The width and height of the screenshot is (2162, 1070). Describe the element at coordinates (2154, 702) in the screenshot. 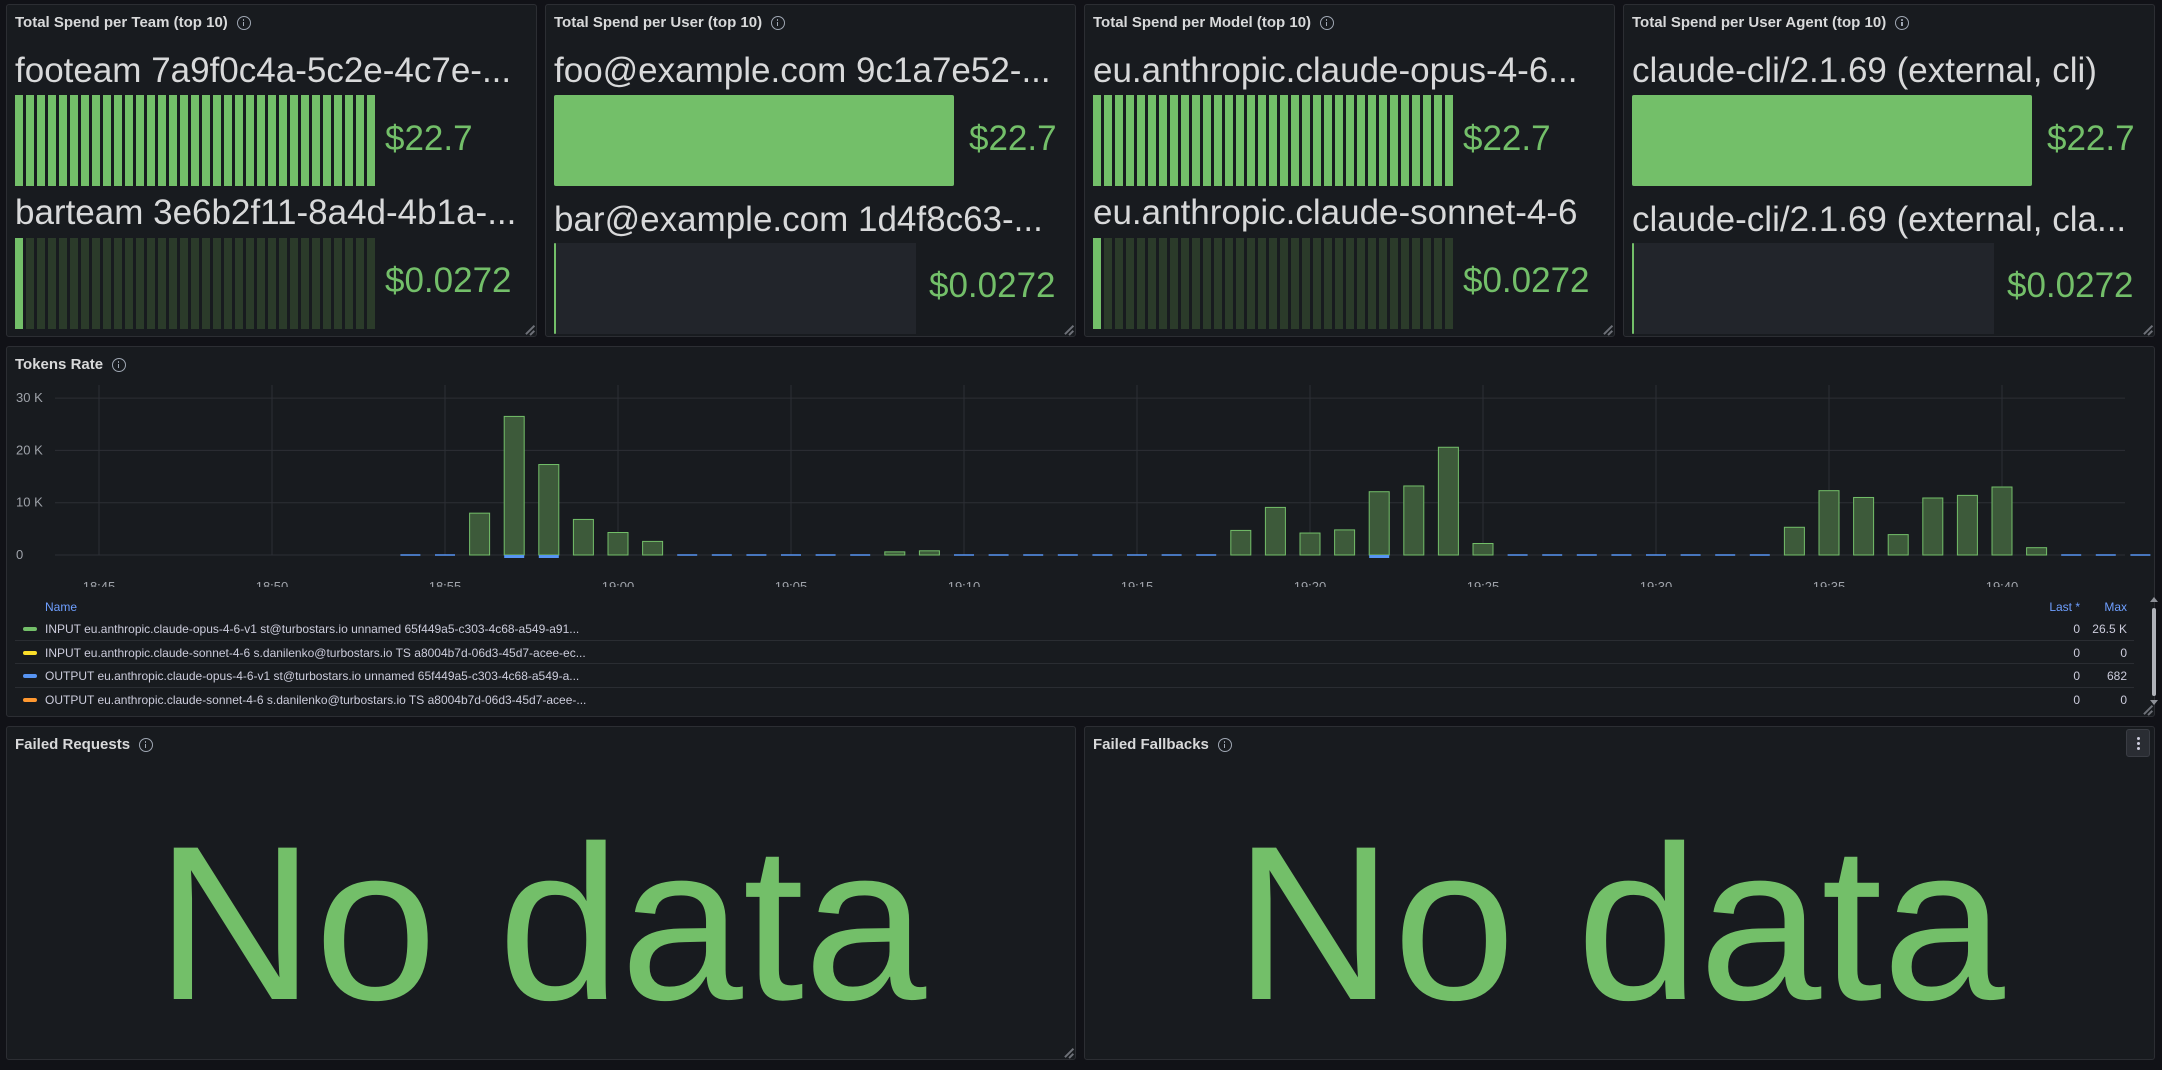

I see `scroll-down-arrow-icon` at that location.